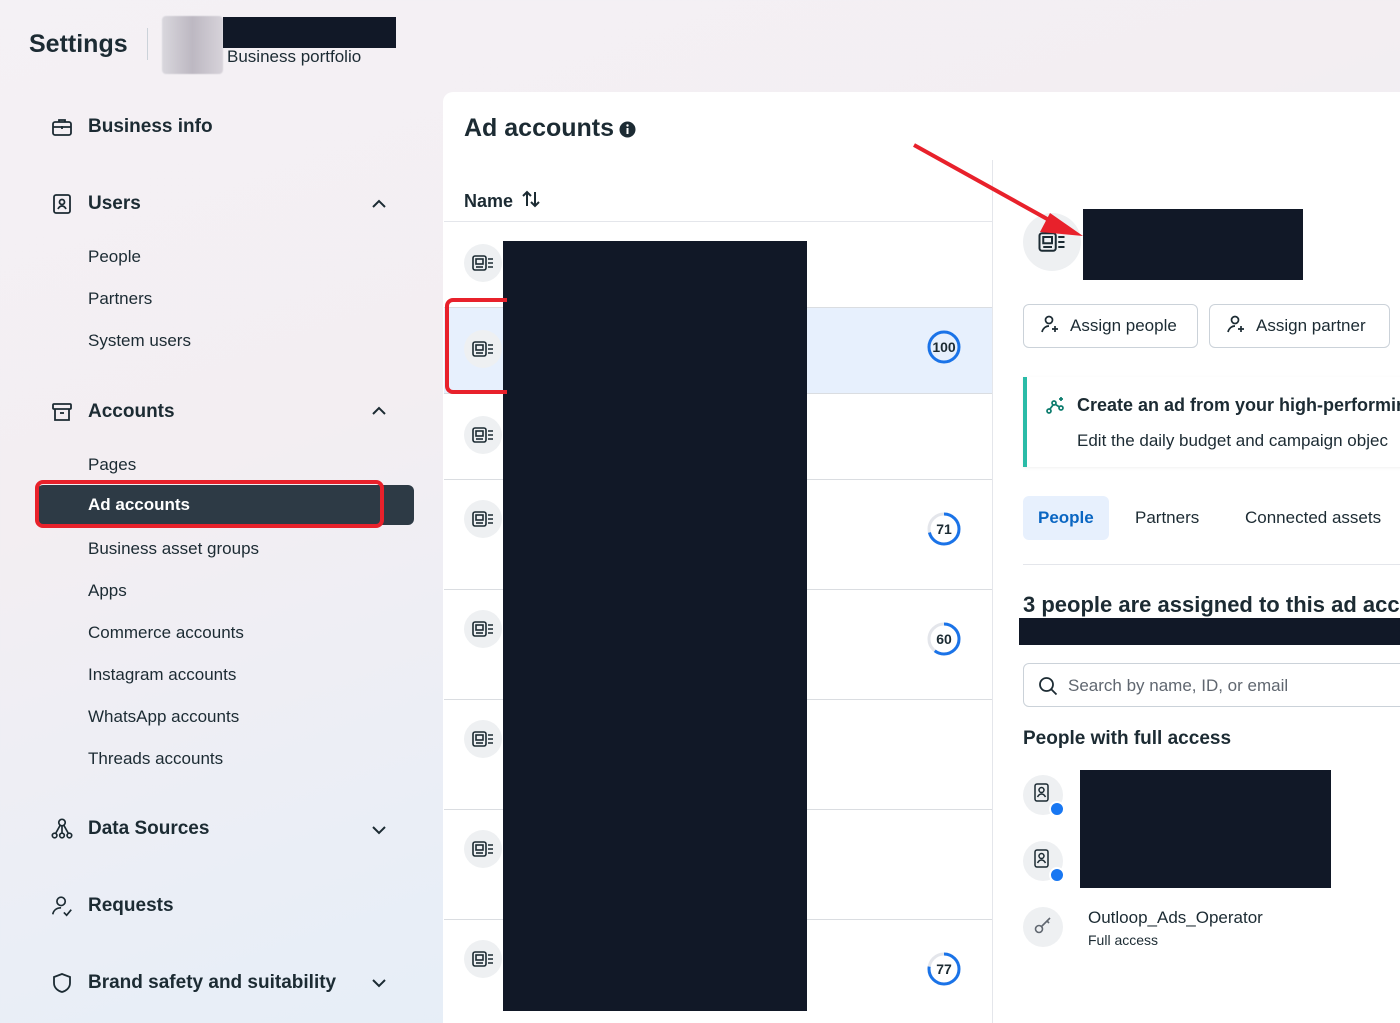 This screenshot has height=1023, width=1400. I want to click on sparkle-graph-icon, so click(1055, 407).